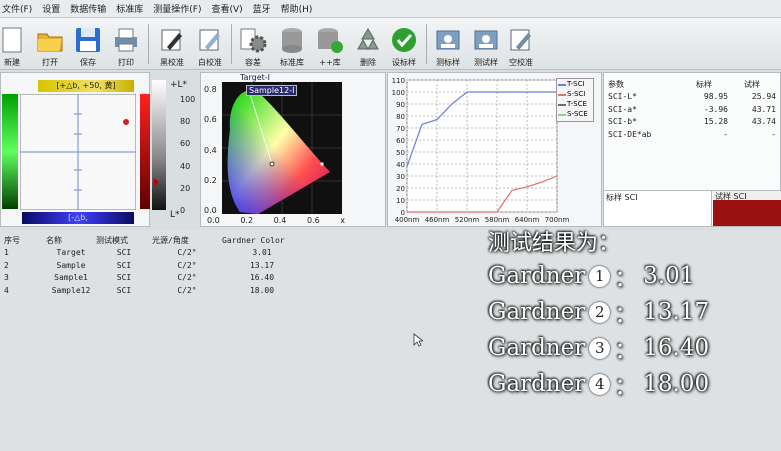 Image resolution: width=781 pixels, height=451 pixels. I want to click on plot-area, so click(482, 146).